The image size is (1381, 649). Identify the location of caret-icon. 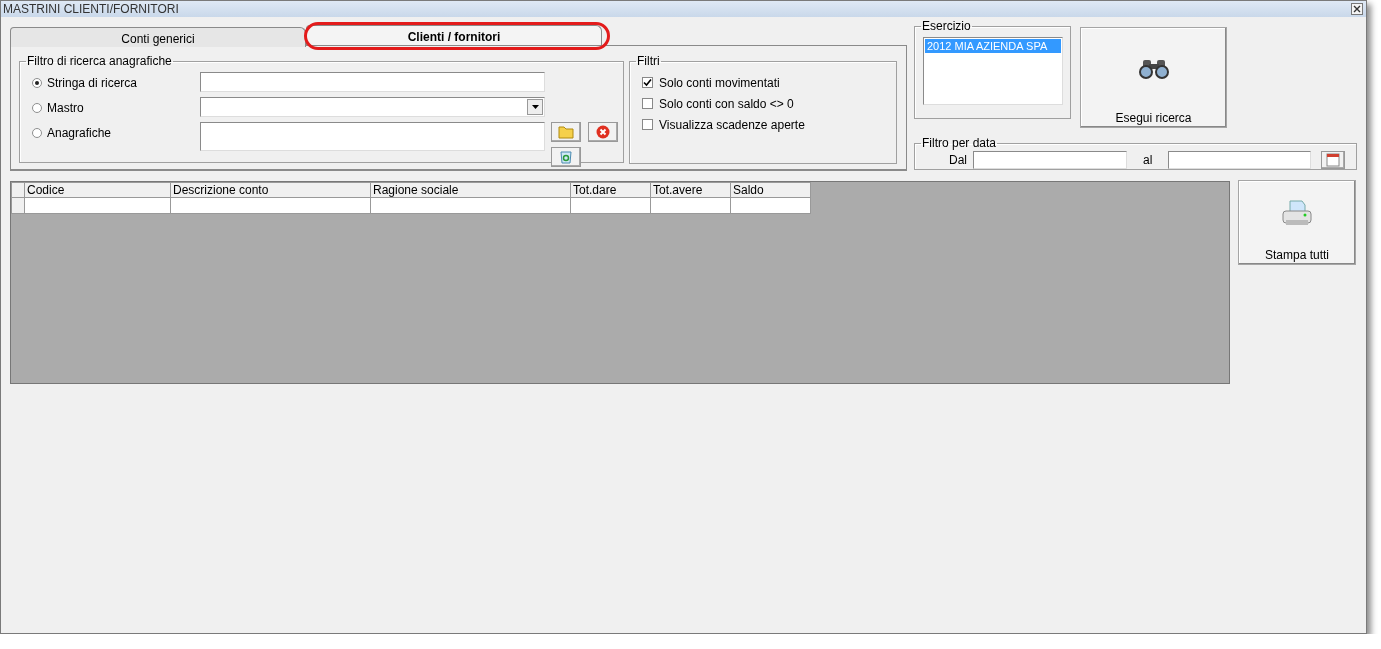
(535, 107).